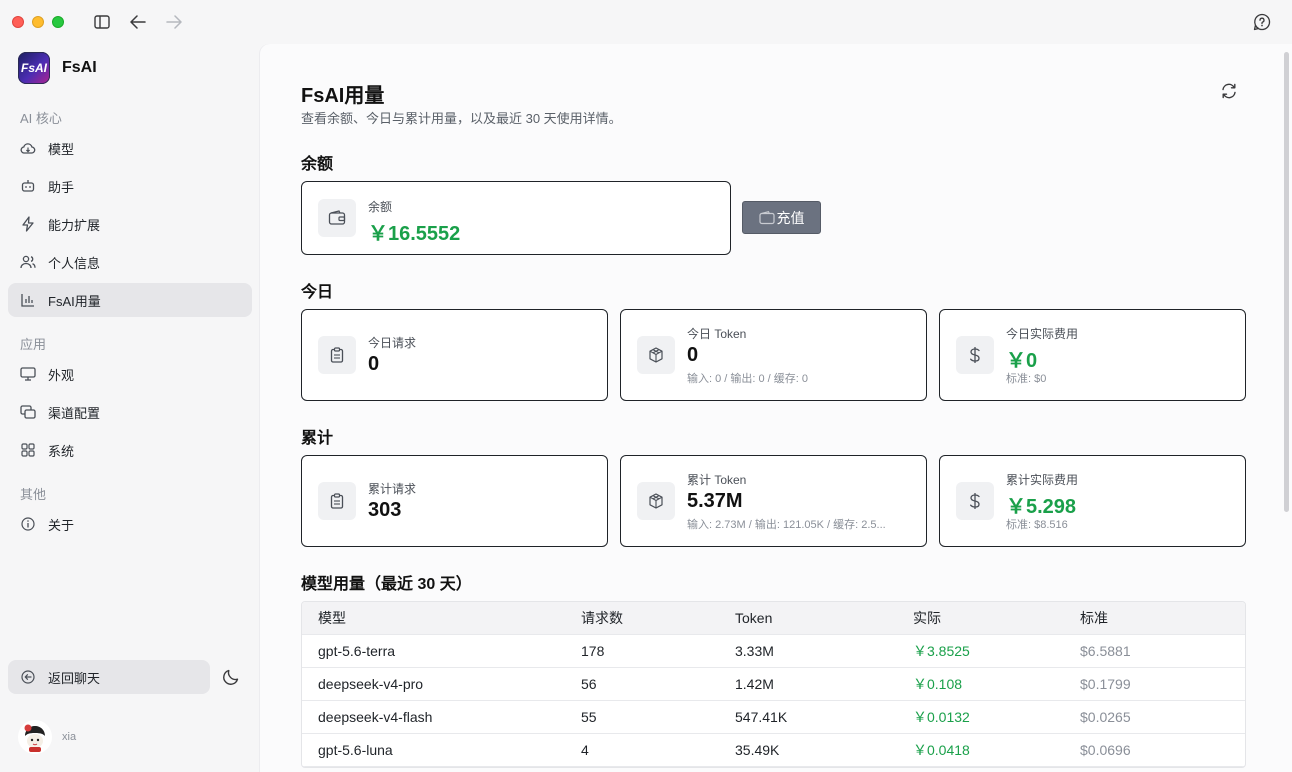 This screenshot has width=1292, height=772. I want to click on sidebar-item-profile: 个人信息, so click(130, 262).